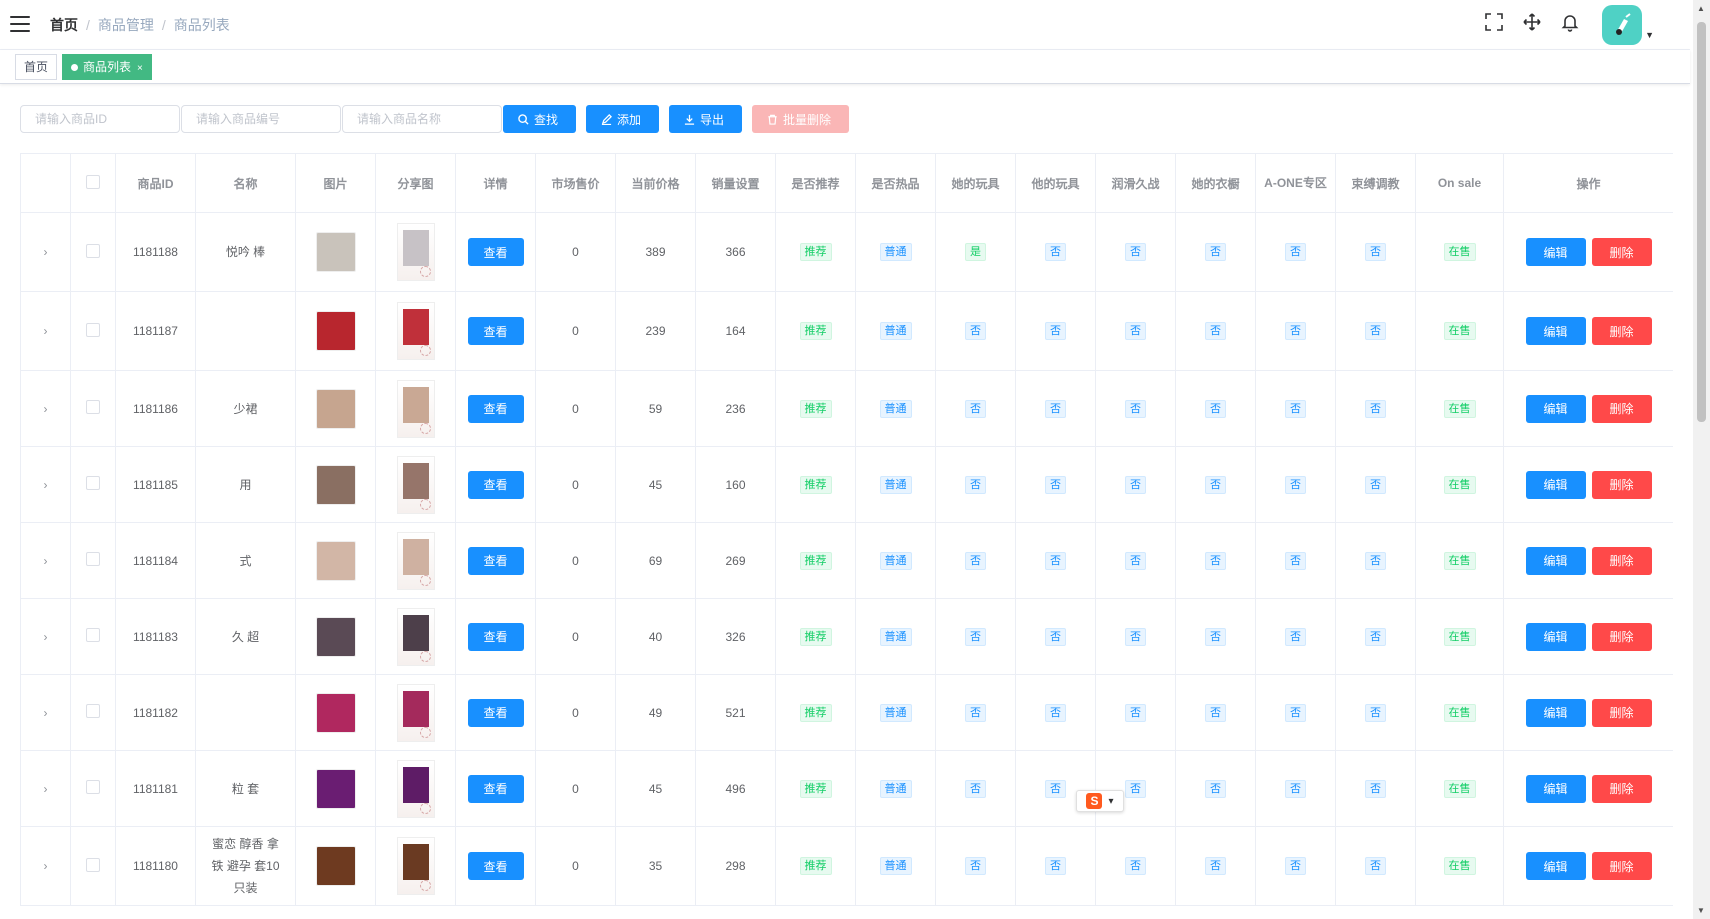 Image resolution: width=1710 pixels, height=919 pixels. I want to click on header-his-toys: 他的玩具, so click(1055, 183).